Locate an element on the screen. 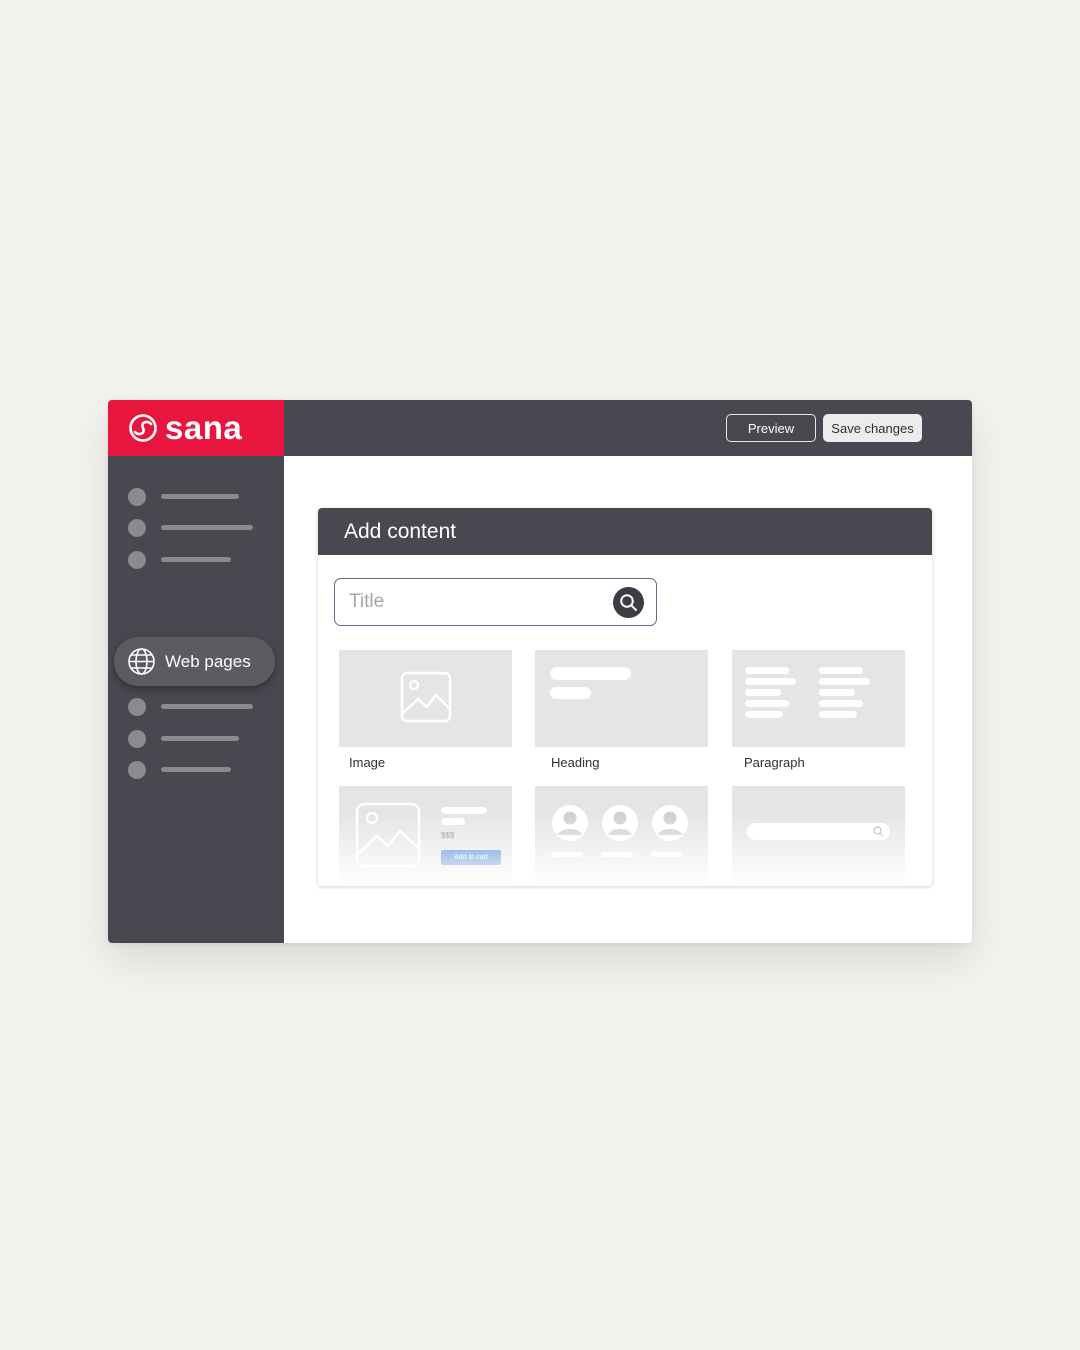 The image size is (1080, 1350). add-to-cart-button: Add to cart is located at coordinates (471, 857).